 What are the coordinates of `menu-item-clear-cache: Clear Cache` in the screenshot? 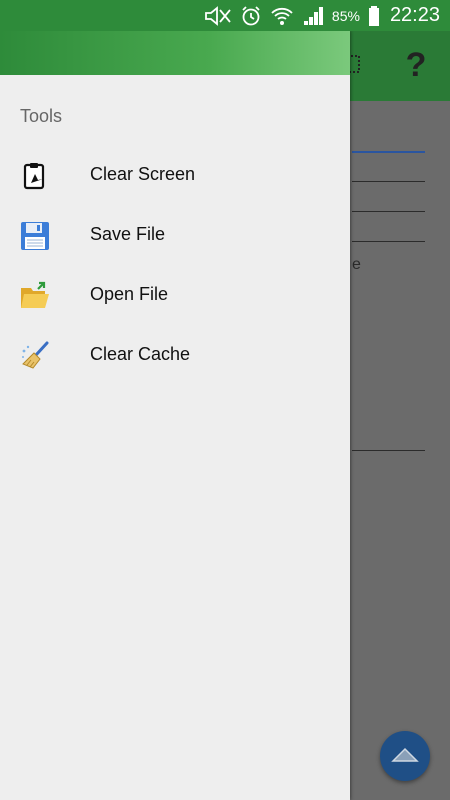 It's located at (175, 355).